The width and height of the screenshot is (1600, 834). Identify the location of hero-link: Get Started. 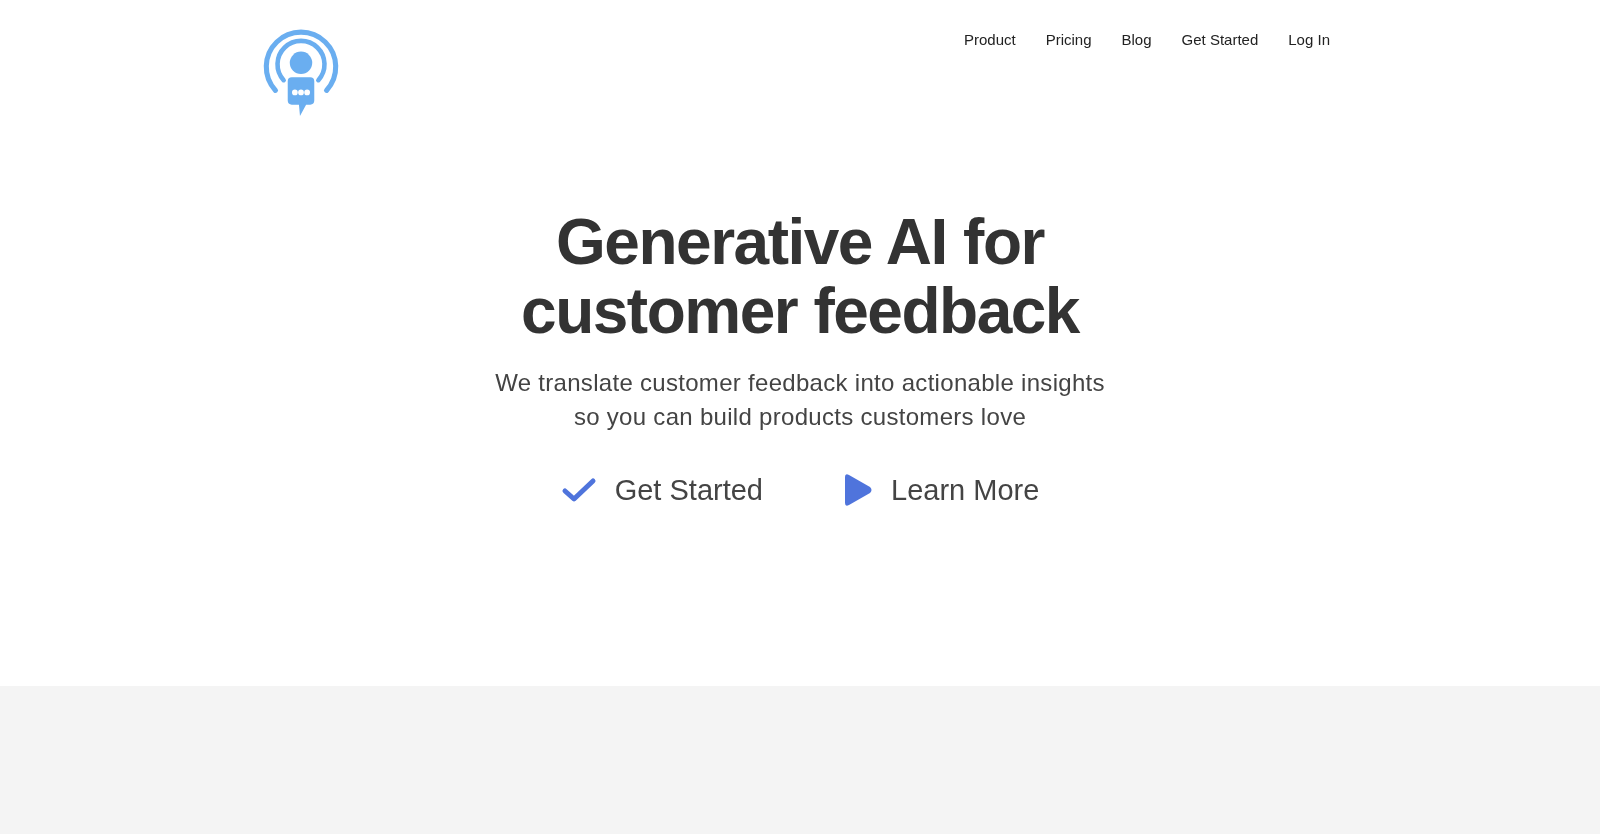
(661, 490).